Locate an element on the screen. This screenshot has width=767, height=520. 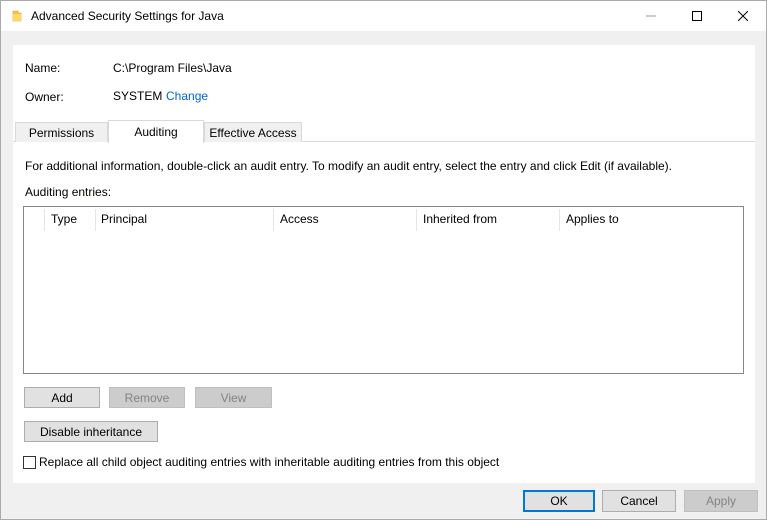
close-icon is located at coordinates (743, 16).